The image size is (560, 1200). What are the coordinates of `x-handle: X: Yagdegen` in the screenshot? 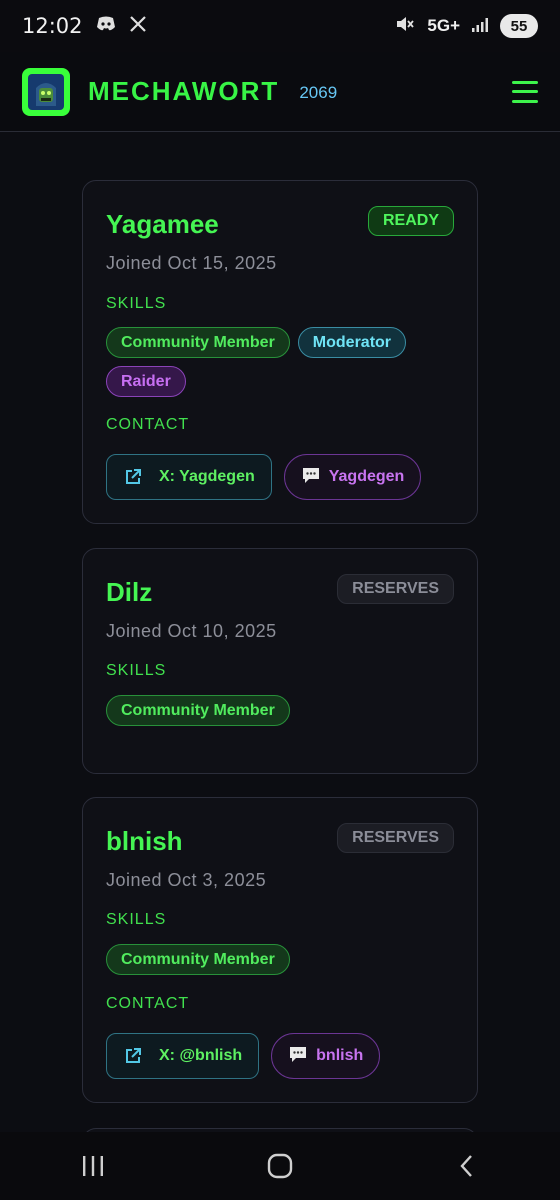 It's located at (207, 476).